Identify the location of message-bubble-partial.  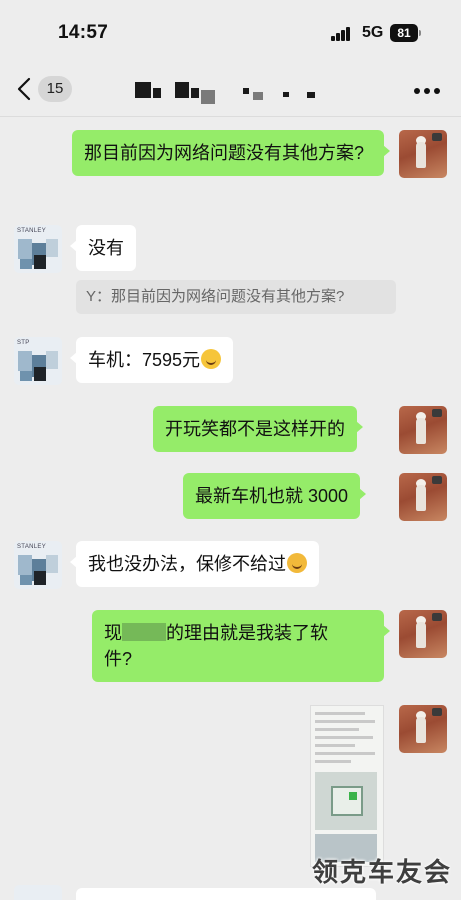
(226, 894).